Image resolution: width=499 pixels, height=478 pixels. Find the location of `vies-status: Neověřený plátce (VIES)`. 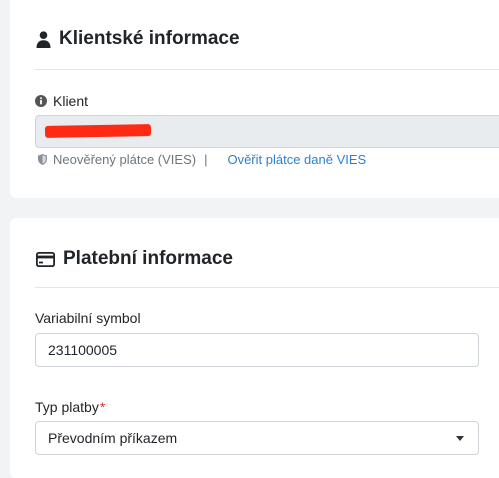

vies-status: Neověřený plátce (VIES) is located at coordinates (117, 159).